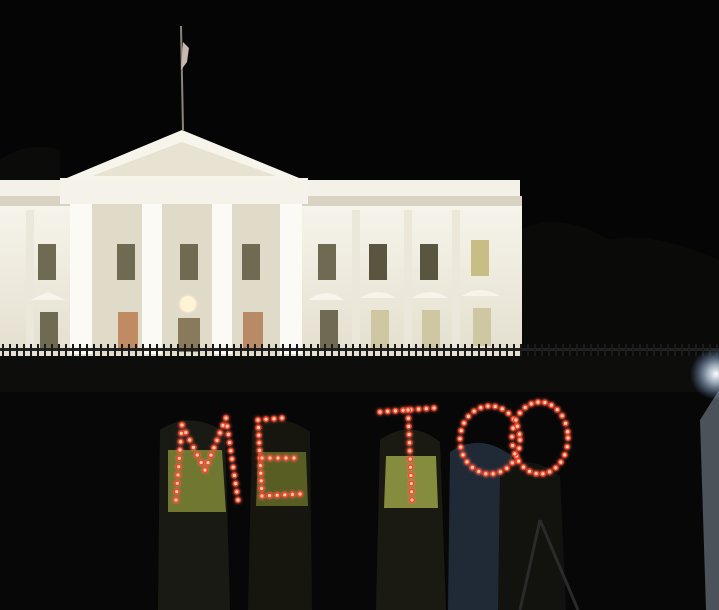 The width and height of the screenshot is (719, 610). I want to click on protester, so click(532, 536).